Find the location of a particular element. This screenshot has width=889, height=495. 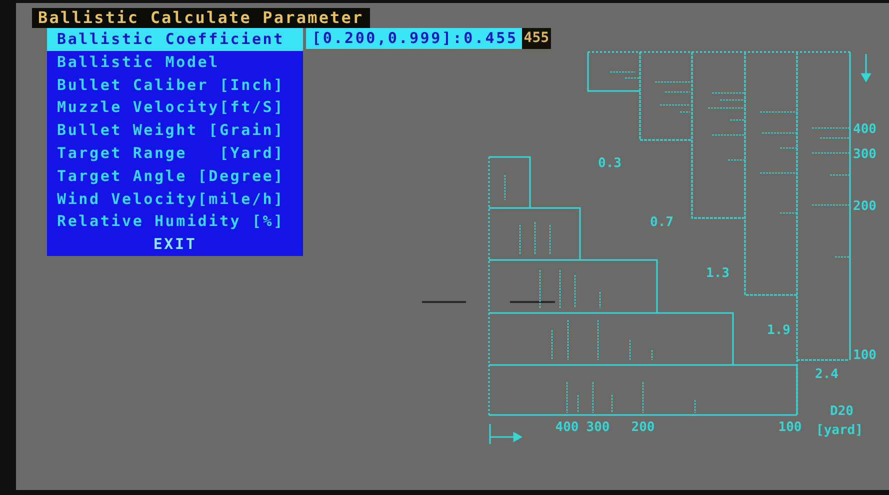

window-title: Ballistic Calculate Parameter is located at coordinates (201, 18).